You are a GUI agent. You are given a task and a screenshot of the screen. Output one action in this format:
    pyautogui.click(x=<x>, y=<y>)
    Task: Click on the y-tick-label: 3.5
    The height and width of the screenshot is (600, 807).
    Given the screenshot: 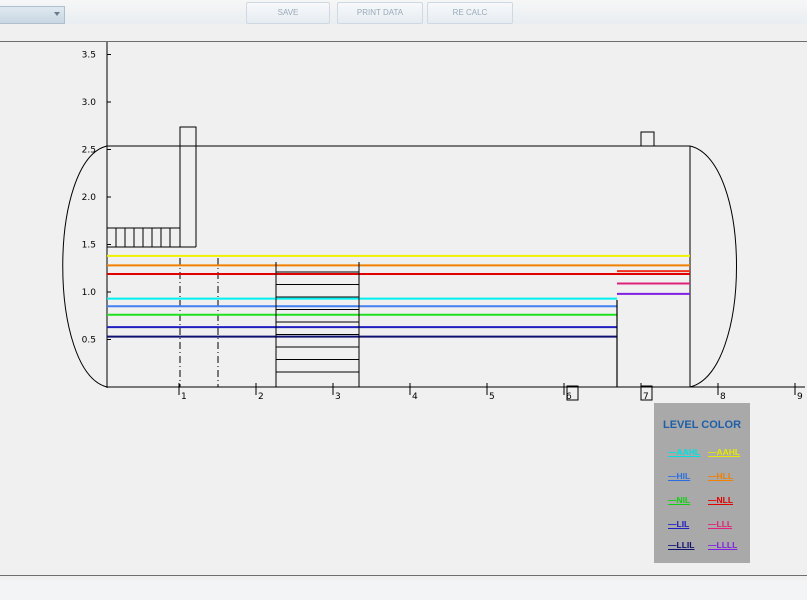 What is the action you would take?
    pyautogui.click(x=89, y=56)
    